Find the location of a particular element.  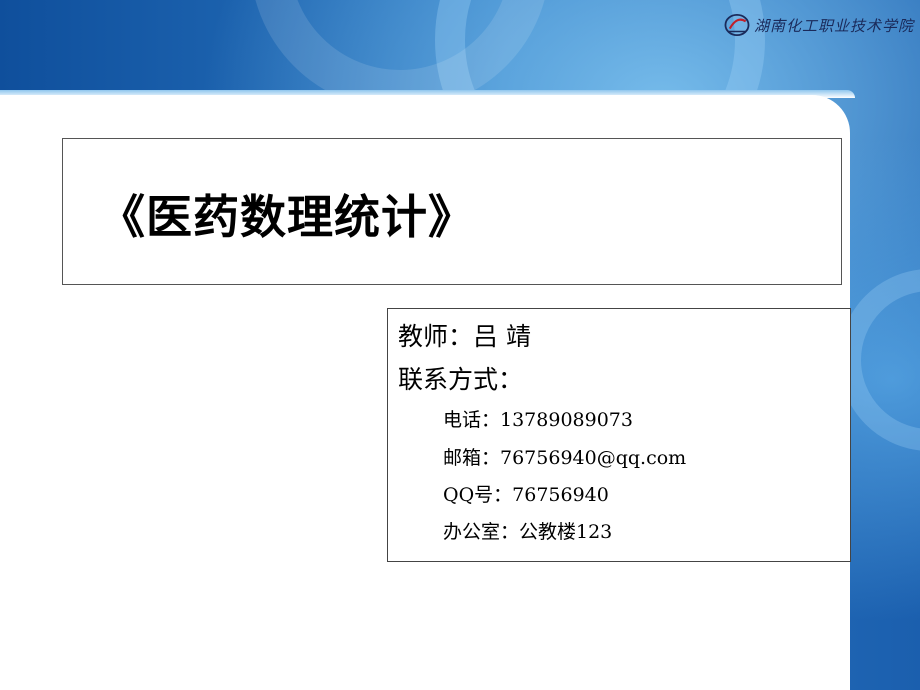

course-title: 《医药数理统计》 is located at coordinates (287, 217).